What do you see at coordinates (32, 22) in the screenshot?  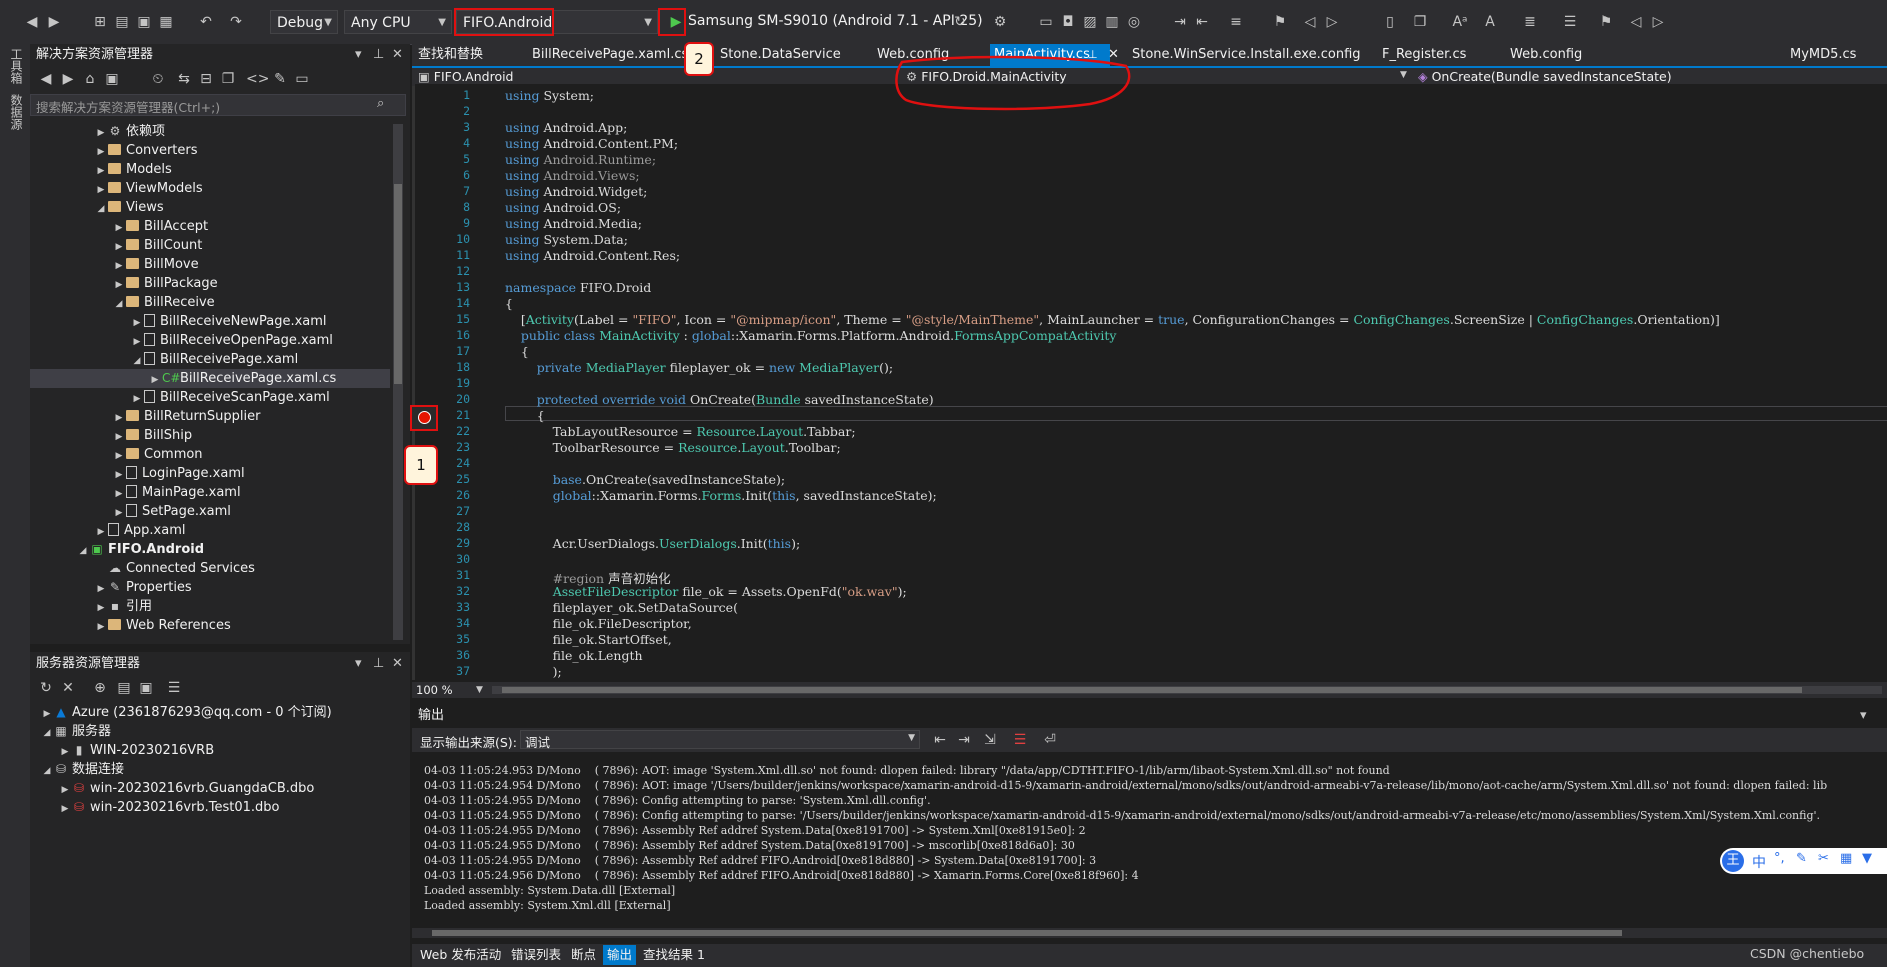 I see `back-icon: ◀` at bounding box center [32, 22].